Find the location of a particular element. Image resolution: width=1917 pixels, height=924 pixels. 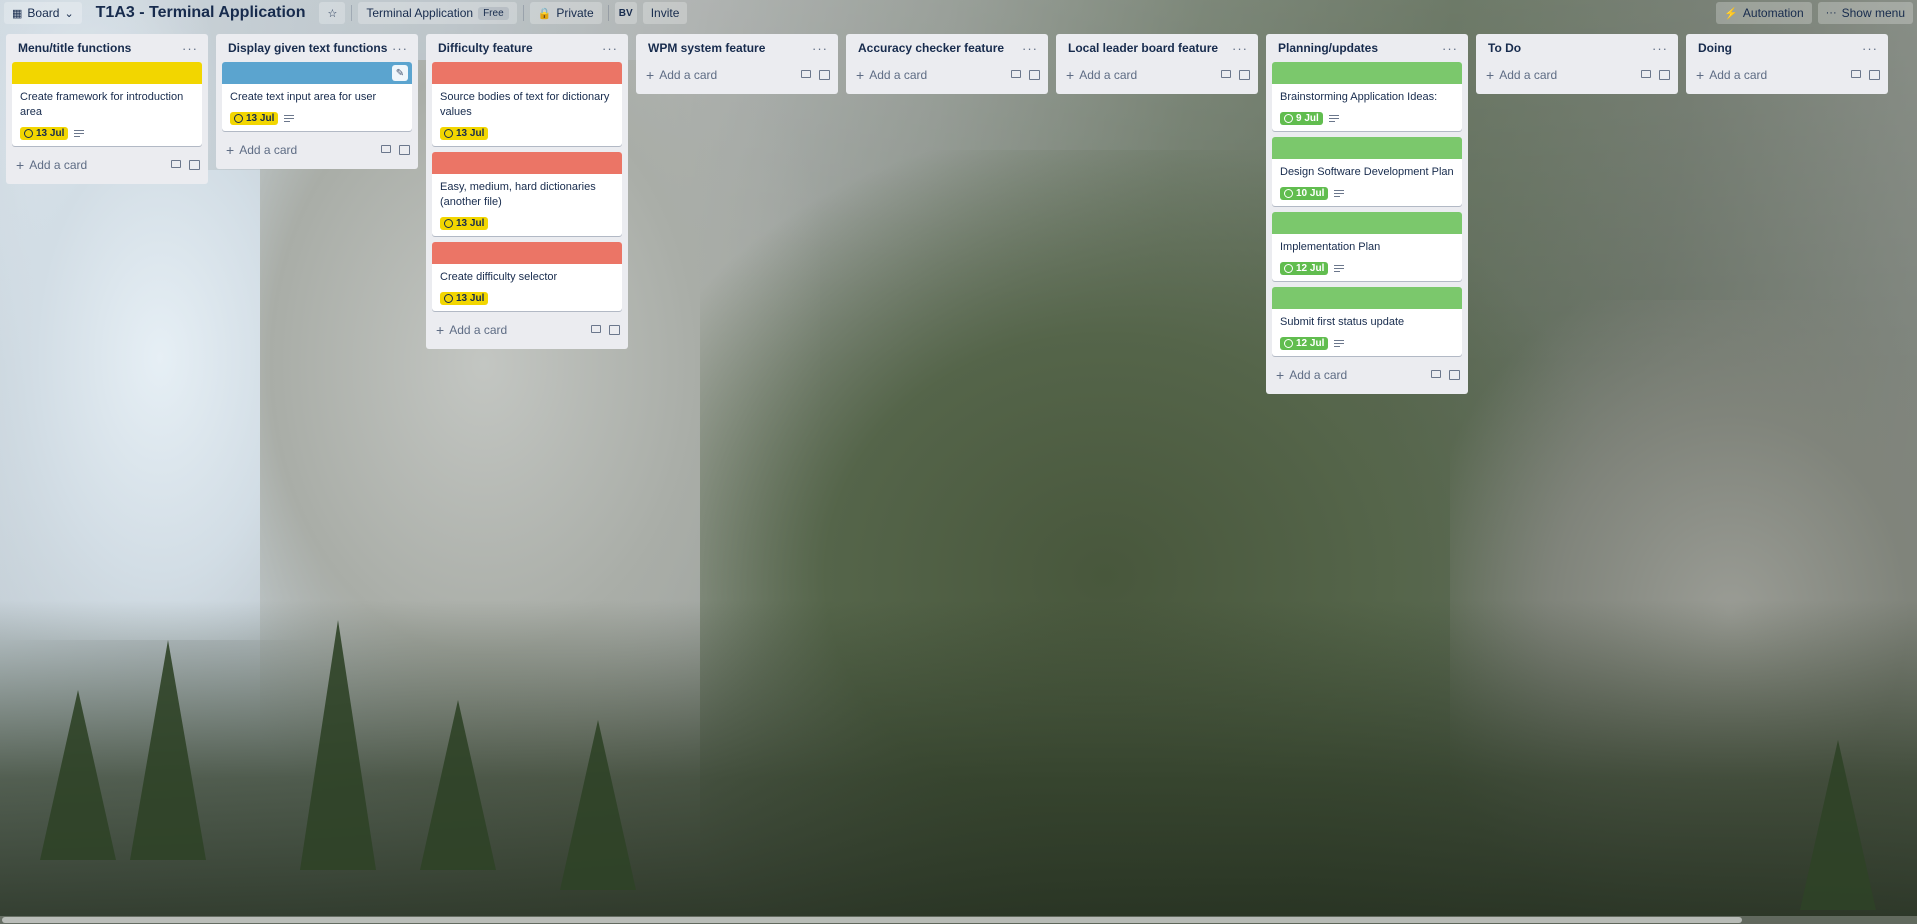

background-tree is located at coordinates (338, 745).